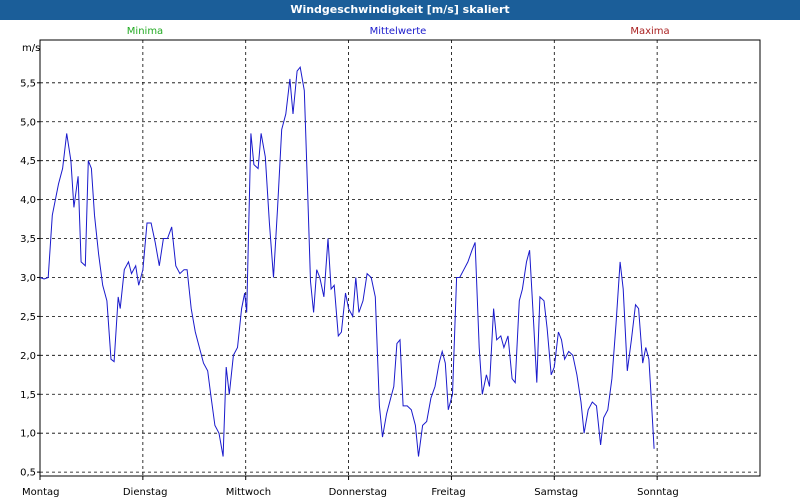 This screenshot has width=800, height=500. Describe the element at coordinates (400, 10) in the screenshot. I see `chart-title: Windgeschwindigkeit [m/s] skaliert` at that location.